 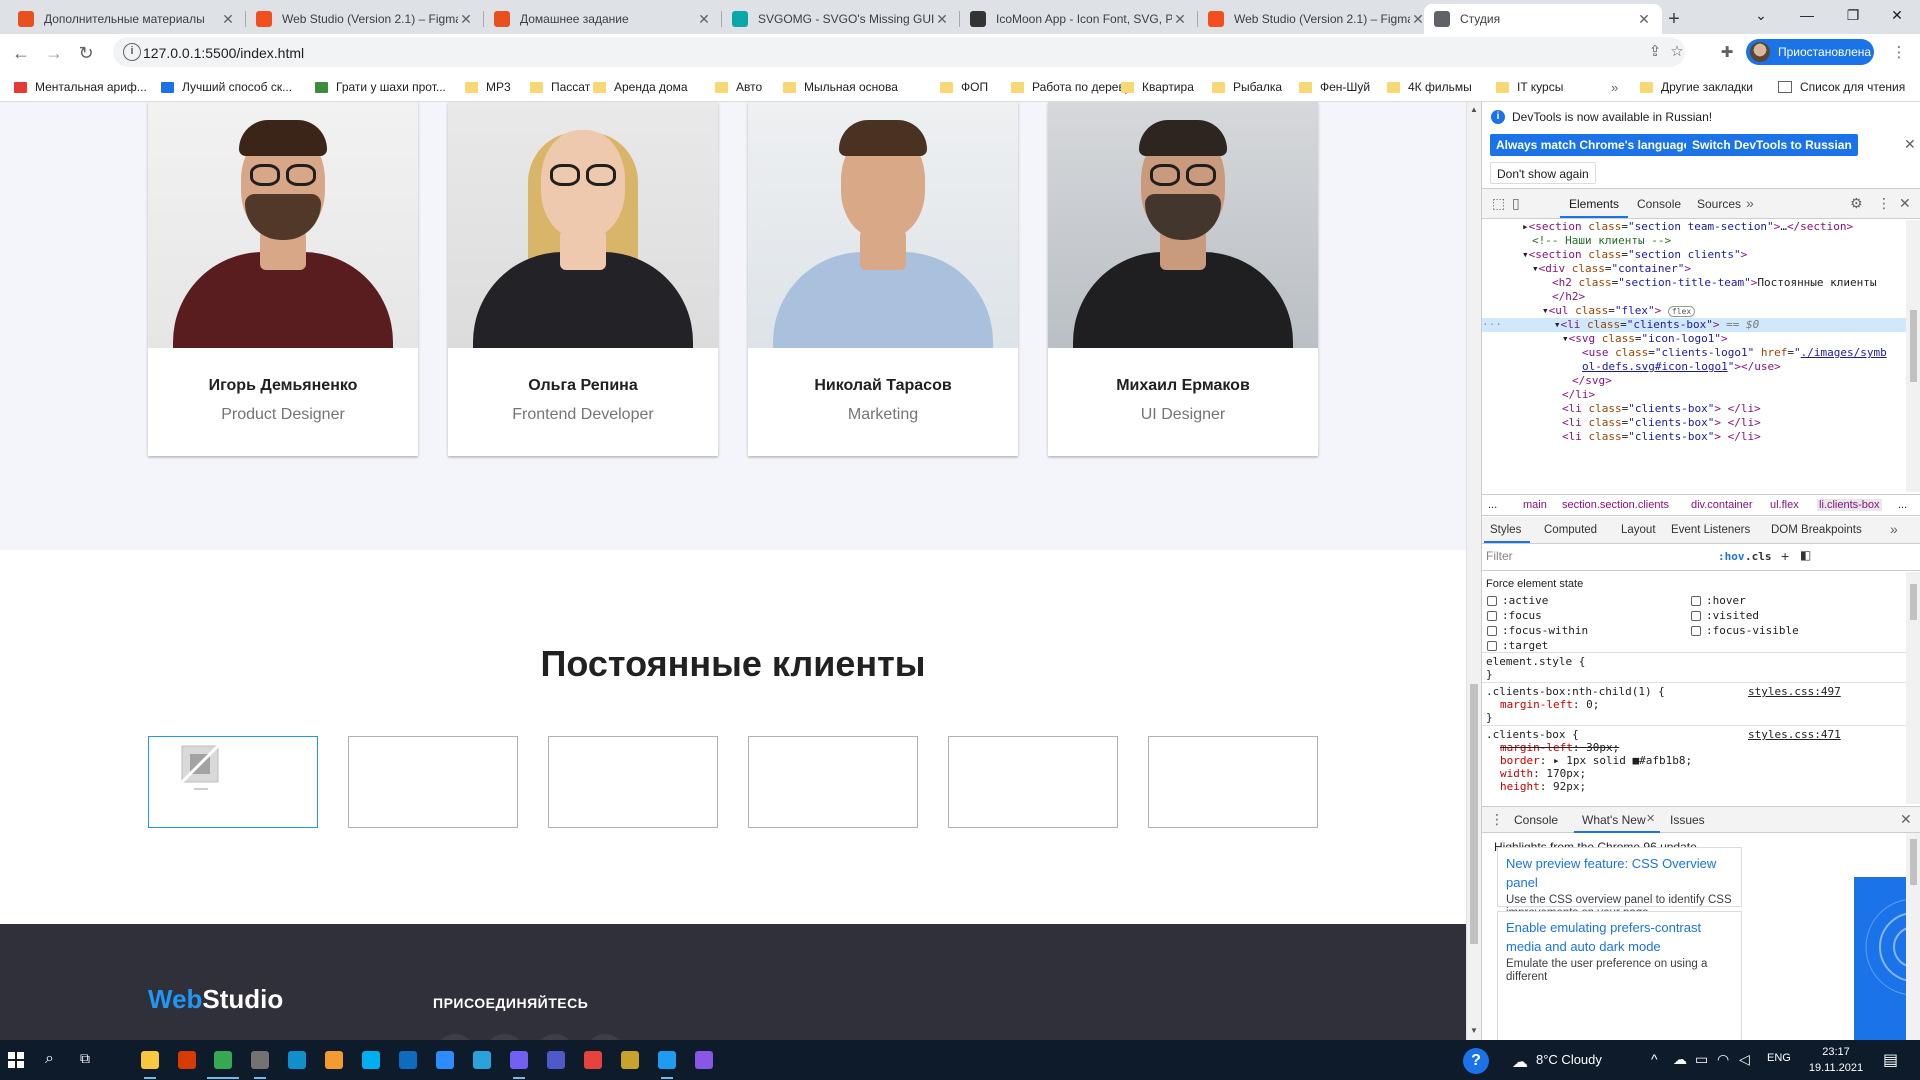 What do you see at coordinates (840, 87) in the screenshot?
I see `bookmark-item: Мыльная основа` at bounding box center [840, 87].